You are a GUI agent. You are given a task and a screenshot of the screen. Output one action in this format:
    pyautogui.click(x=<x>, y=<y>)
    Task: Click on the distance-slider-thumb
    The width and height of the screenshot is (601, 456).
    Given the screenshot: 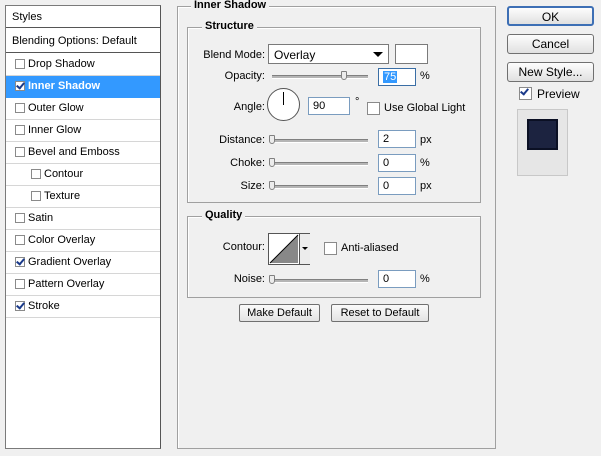 What is the action you would take?
    pyautogui.click(x=272, y=139)
    